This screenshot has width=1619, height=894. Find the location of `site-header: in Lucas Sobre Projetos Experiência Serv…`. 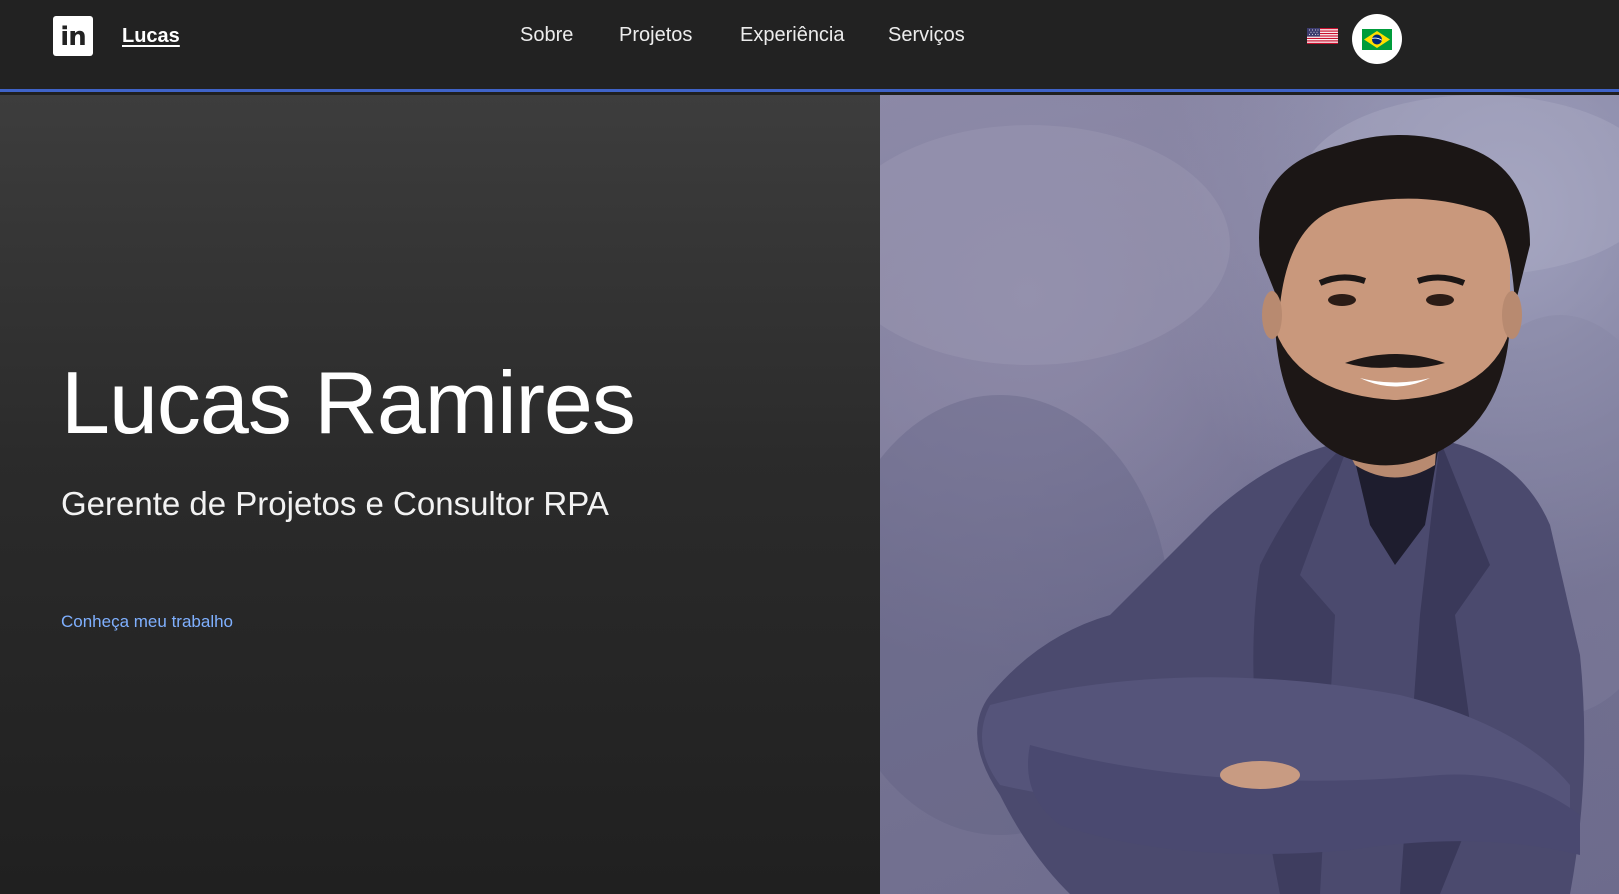

site-header: in Lucas Sobre Projetos Experiência Serv… is located at coordinates (809, 46).